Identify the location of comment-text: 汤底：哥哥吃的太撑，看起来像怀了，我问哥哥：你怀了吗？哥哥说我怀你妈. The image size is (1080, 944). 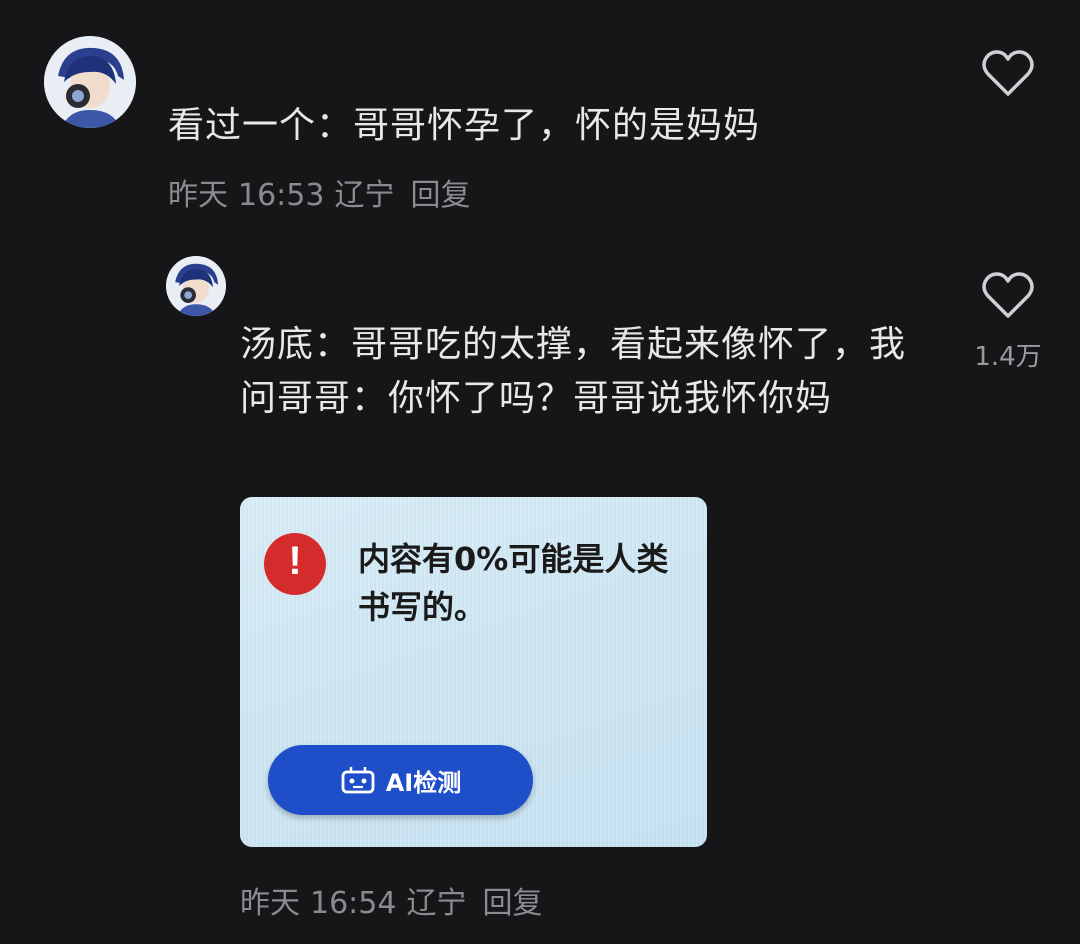
(573, 371).